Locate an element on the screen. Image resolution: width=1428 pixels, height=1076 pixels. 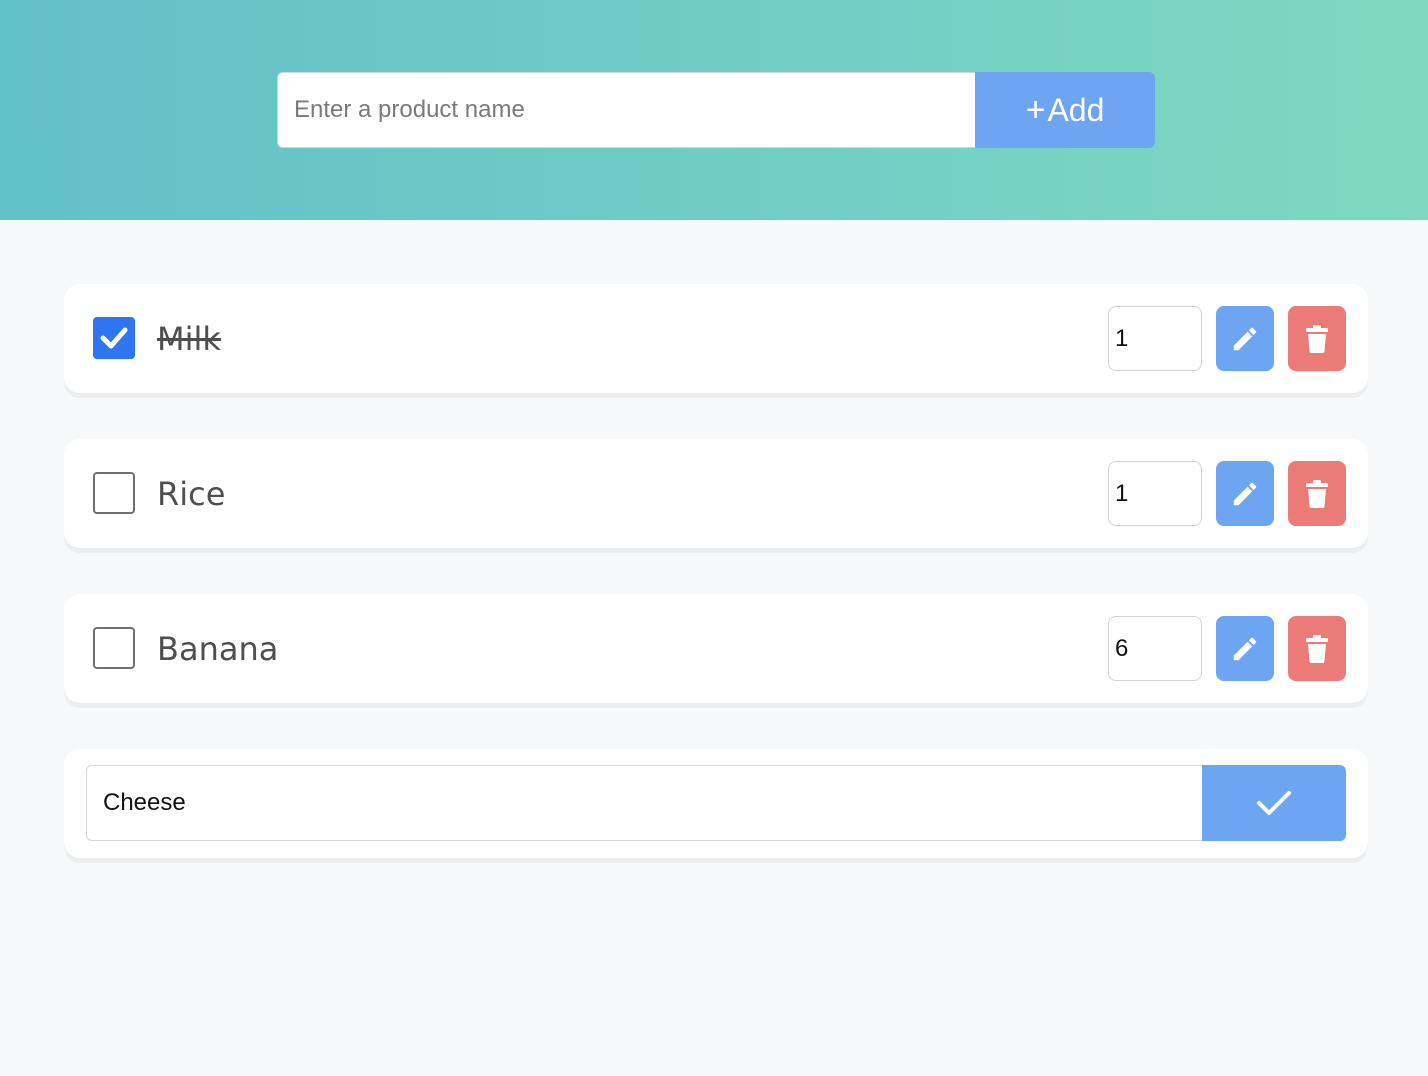
edit-item-row is located at coordinates (716, 803).